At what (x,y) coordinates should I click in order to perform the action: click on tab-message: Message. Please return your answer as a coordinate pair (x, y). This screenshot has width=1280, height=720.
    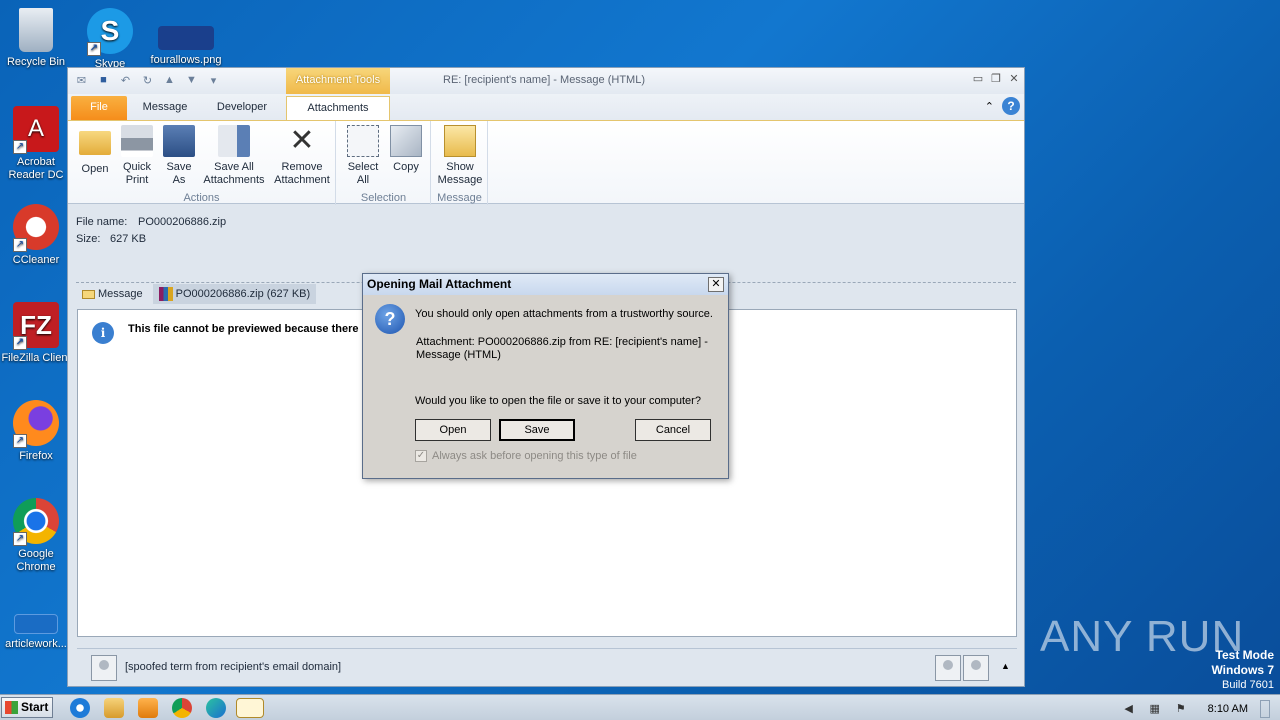
    Looking at the image, I should click on (165, 108).